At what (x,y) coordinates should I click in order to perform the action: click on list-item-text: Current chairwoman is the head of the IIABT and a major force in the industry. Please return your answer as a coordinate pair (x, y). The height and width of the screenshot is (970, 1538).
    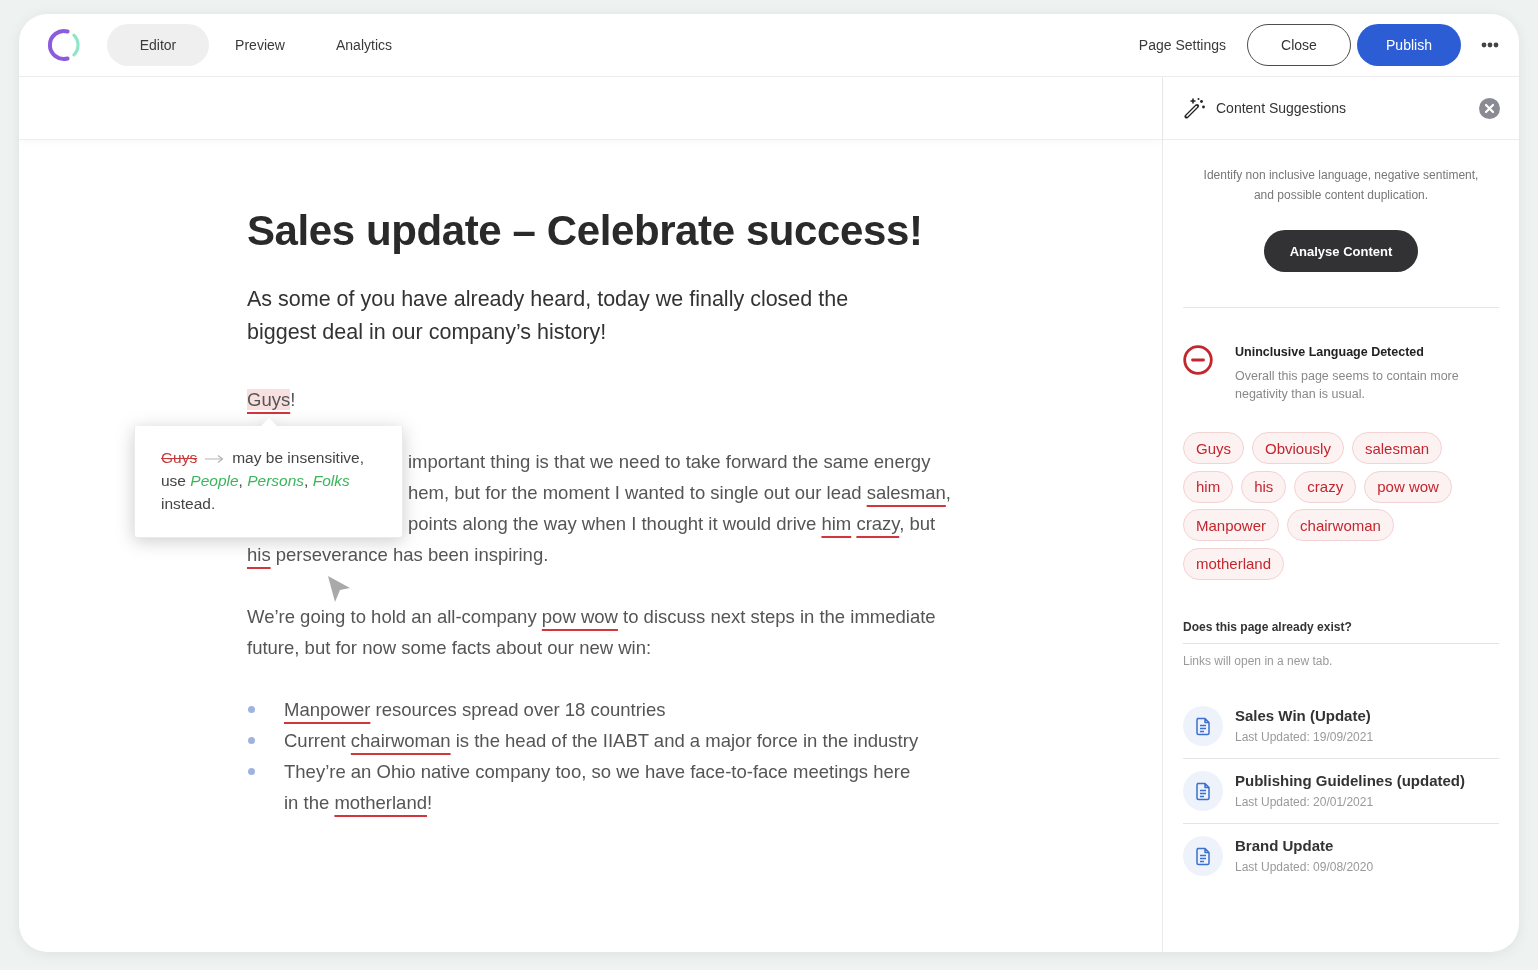
    Looking at the image, I should click on (601, 741).